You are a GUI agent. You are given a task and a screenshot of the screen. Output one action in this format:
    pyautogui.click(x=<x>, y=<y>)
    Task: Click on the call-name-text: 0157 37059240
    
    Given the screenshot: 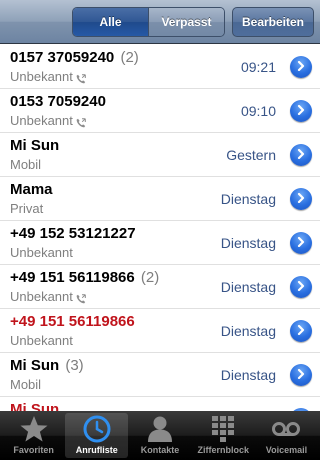 What is the action you would take?
    pyautogui.click(x=62, y=57)
    